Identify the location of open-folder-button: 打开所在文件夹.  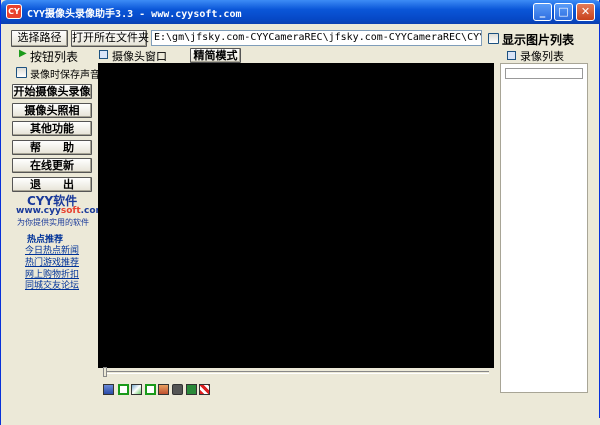
(110, 38).